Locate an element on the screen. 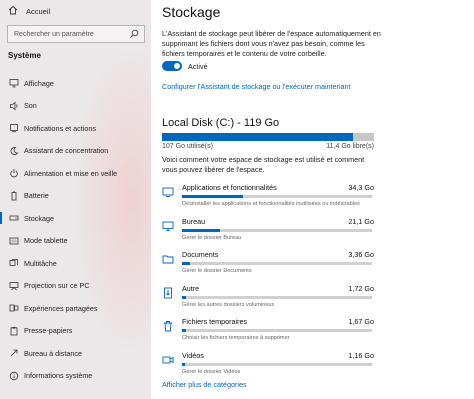 The height and width of the screenshot is (399, 474). storage-sense-toggle is located at coordinates (172, 66).